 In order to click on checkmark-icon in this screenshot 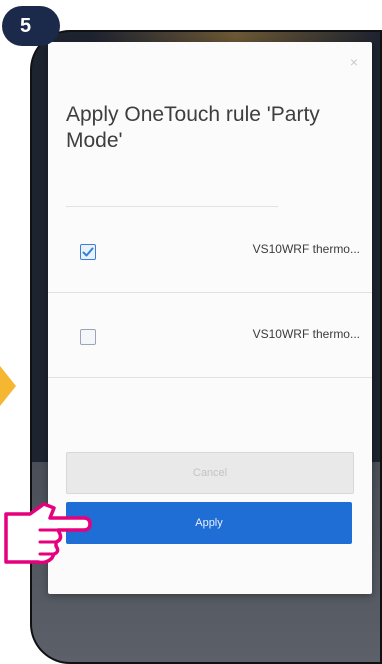, I will do `click(88, 252)`.